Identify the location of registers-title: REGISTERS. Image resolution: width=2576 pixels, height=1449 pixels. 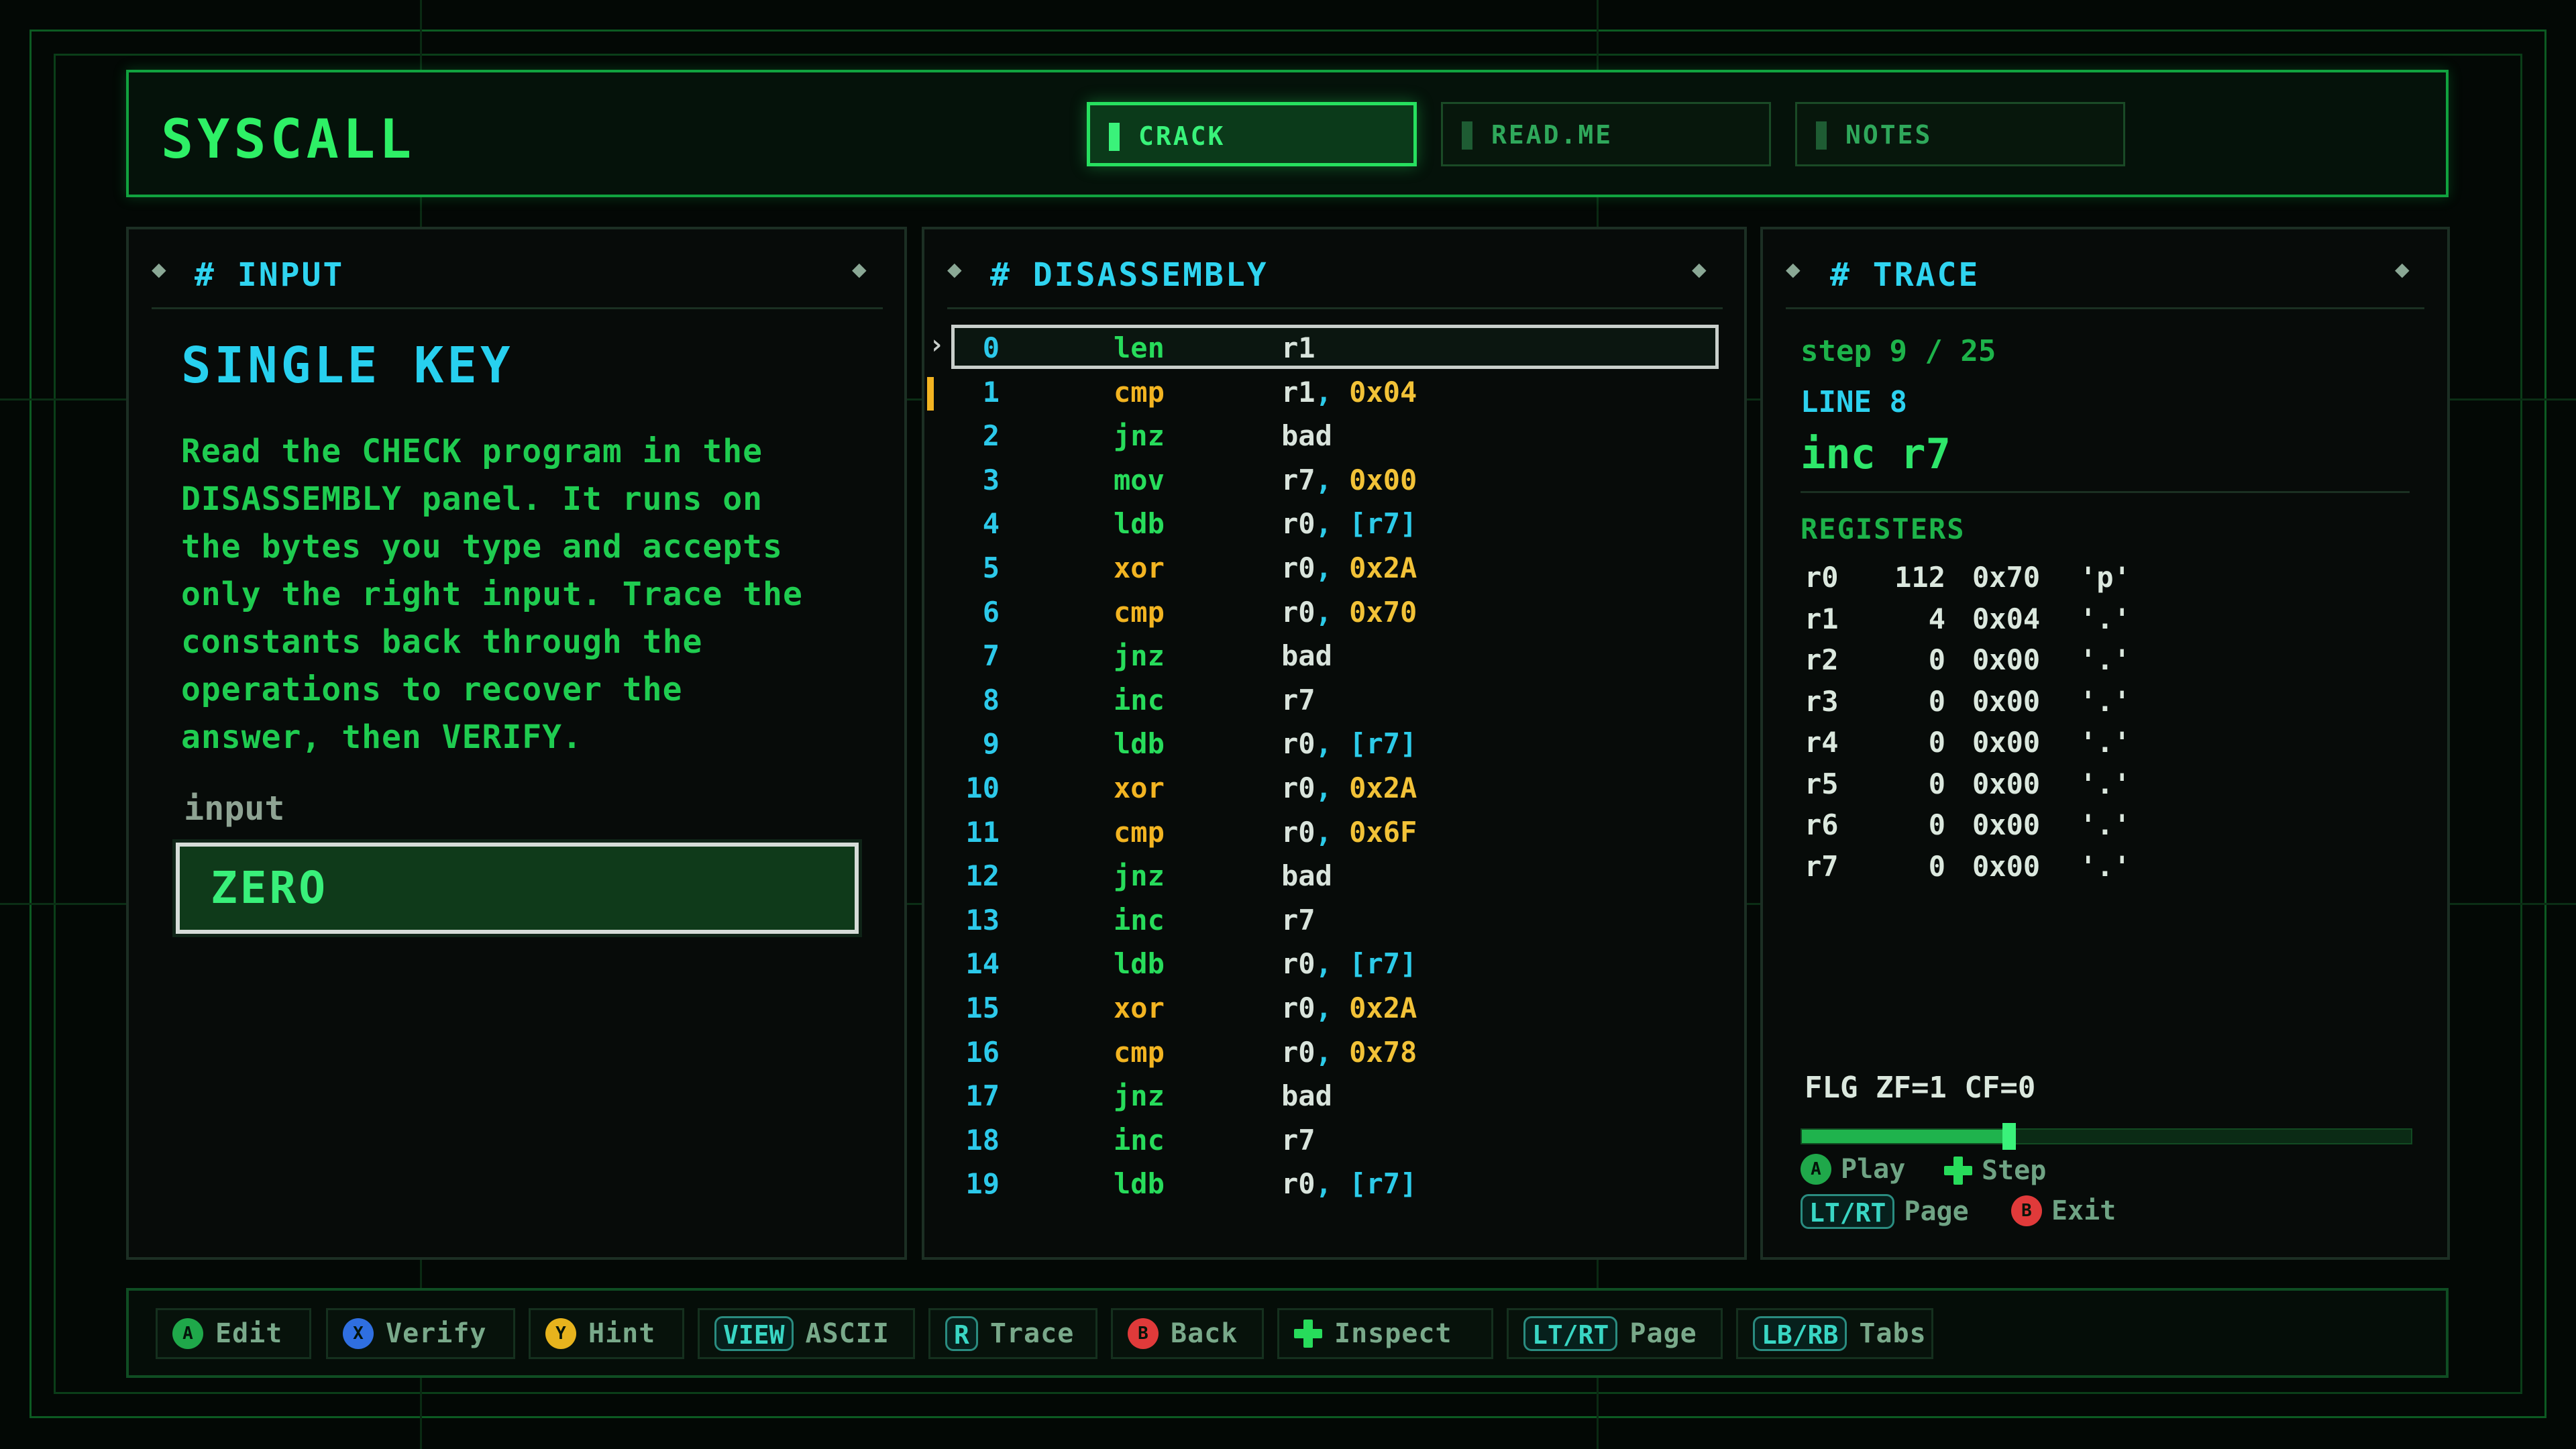
(1883, 529).